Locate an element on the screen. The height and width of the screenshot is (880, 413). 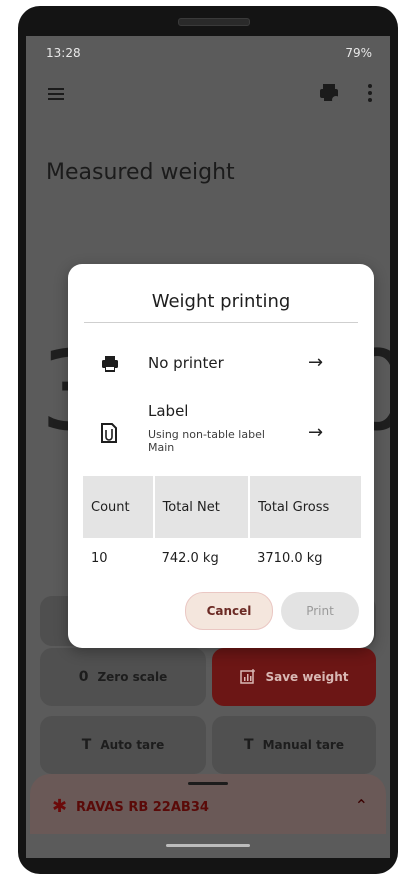
bluetooth-icon: ✱ is located at coordinates (60, 806).